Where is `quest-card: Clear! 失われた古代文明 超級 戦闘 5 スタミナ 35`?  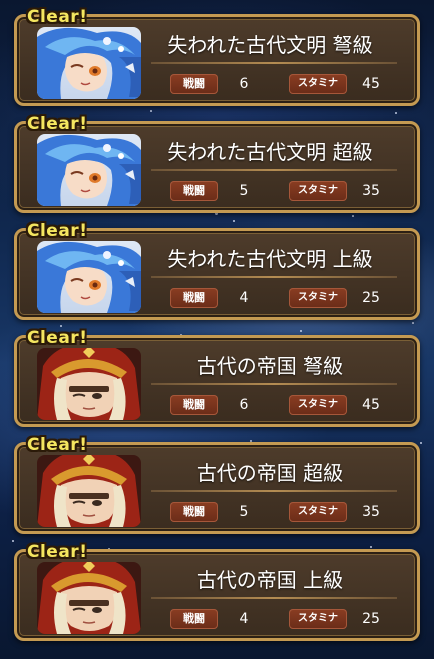
quest-card: Clear! 失われた古代文明 超級 戦闘 5 スタミナ 35 is located at coordinates (217, 163).